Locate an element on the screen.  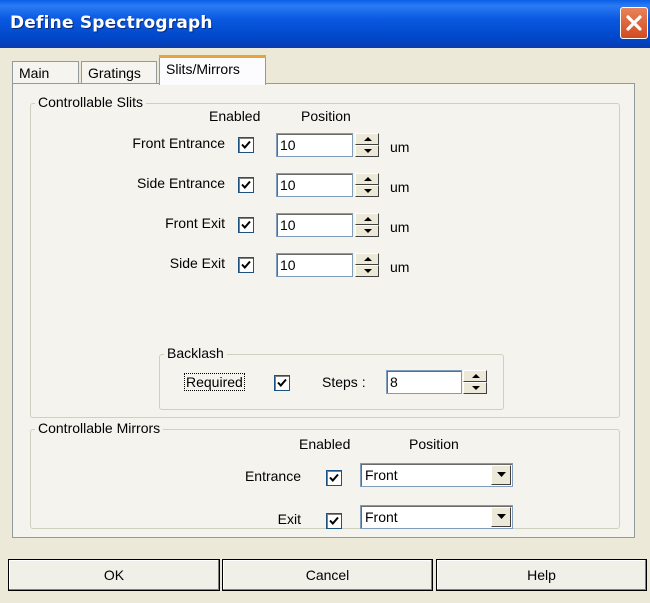
tab-gratings: Gratings is located at coordinates (119, 72).